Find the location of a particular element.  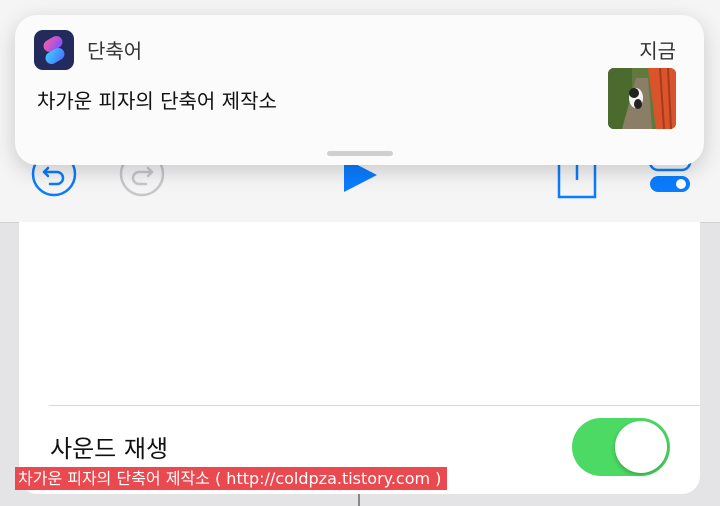

app-name: 단축어 is located at coordinates (115, 51).